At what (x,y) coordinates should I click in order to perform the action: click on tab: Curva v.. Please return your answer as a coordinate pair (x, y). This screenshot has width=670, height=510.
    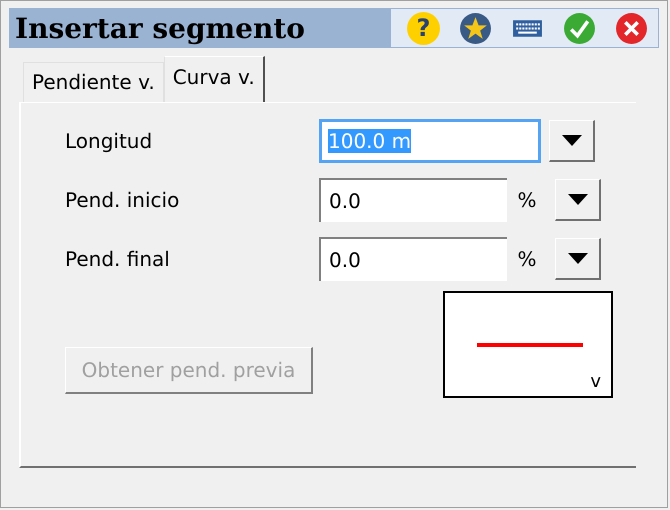
    Looking at the image, I should click on (214, 79).